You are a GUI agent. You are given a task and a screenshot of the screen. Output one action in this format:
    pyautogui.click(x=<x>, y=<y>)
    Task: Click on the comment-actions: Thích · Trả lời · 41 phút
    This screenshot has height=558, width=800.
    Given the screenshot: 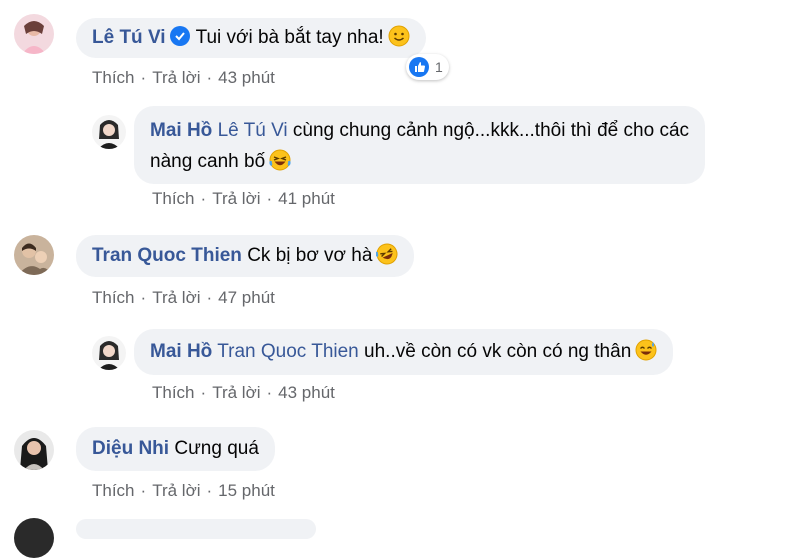 What is the action you would take?
    pyautogui.click(x=243, y=199)
    